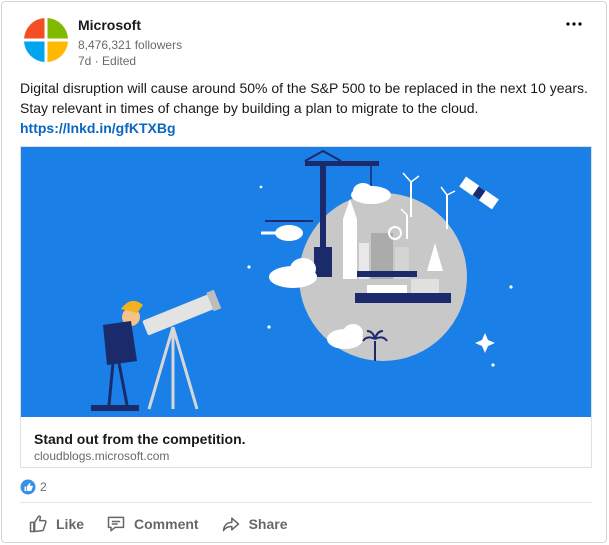 This screenshot has height=545, width=609. I want to click on reactions-count: 2, so click(33, 487).